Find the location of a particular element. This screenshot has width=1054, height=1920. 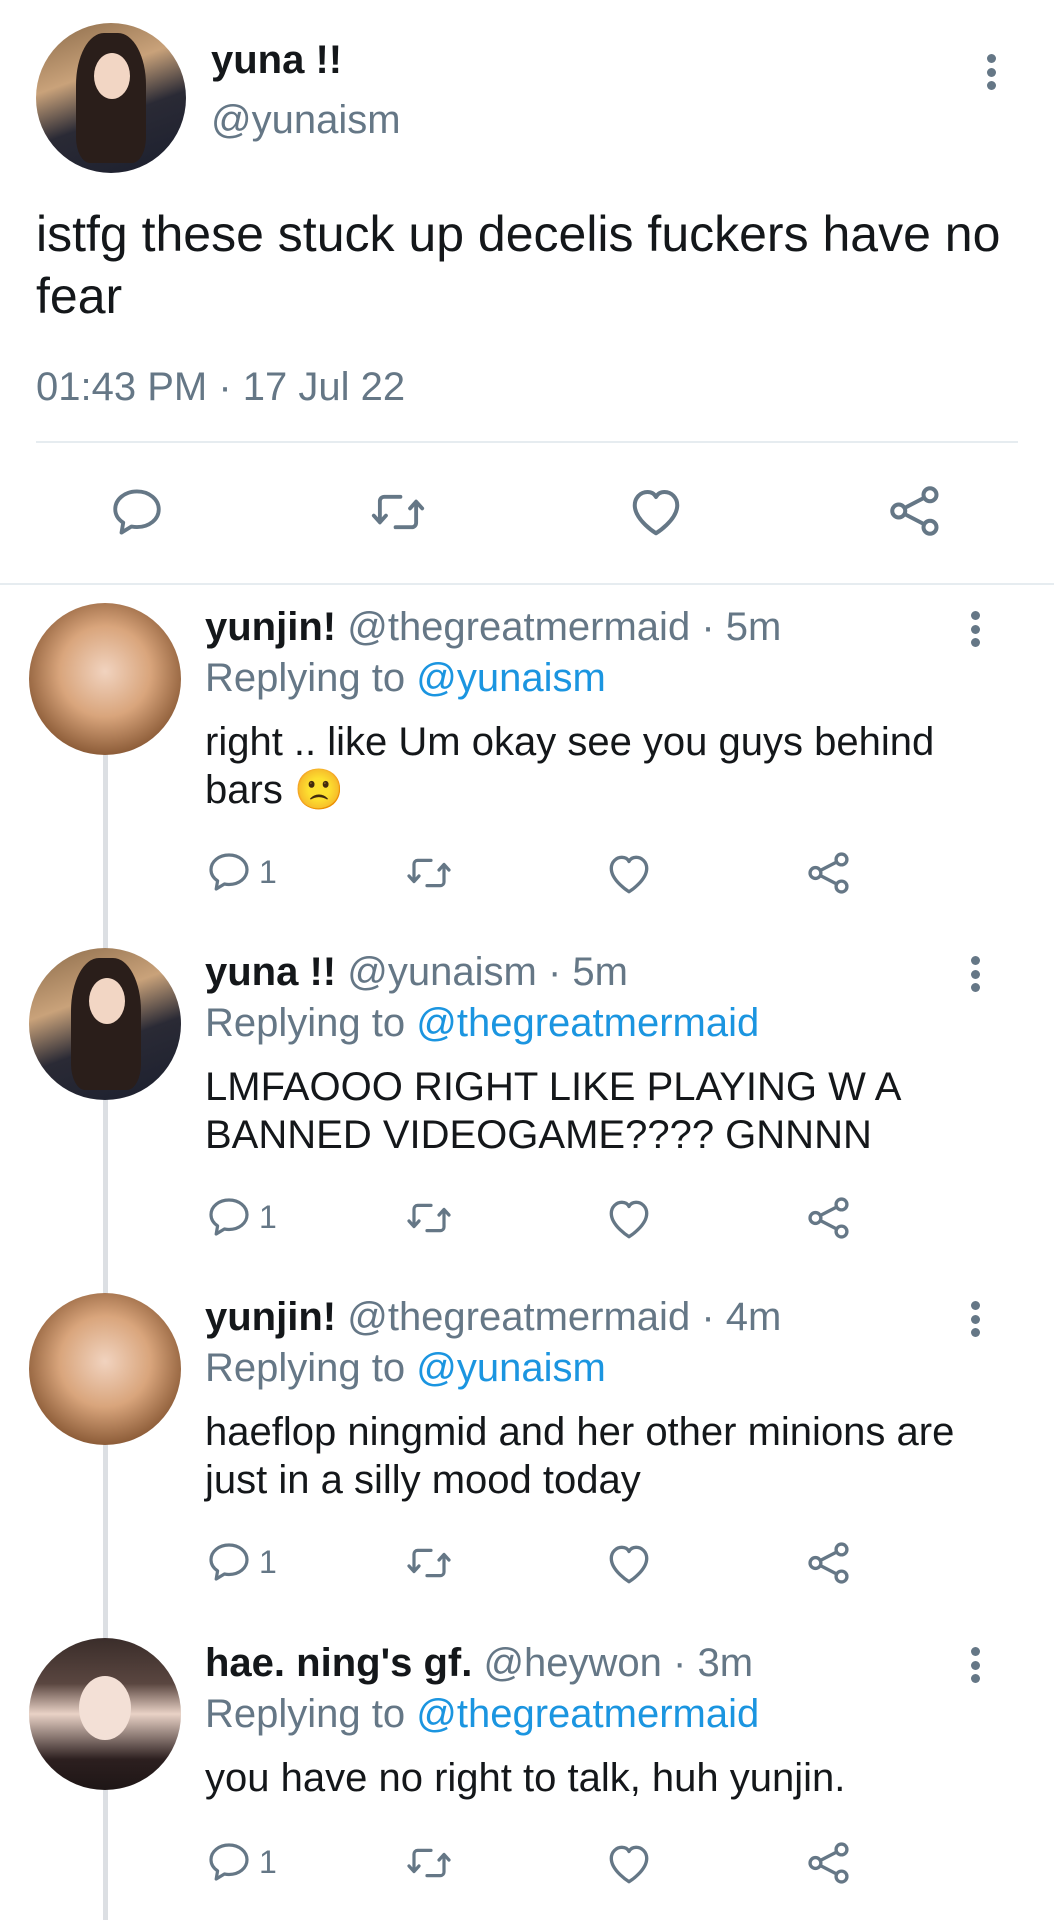

reply-header: yunjin! @thegreatmermaid · 4m is located at coordinates (493, 1317).